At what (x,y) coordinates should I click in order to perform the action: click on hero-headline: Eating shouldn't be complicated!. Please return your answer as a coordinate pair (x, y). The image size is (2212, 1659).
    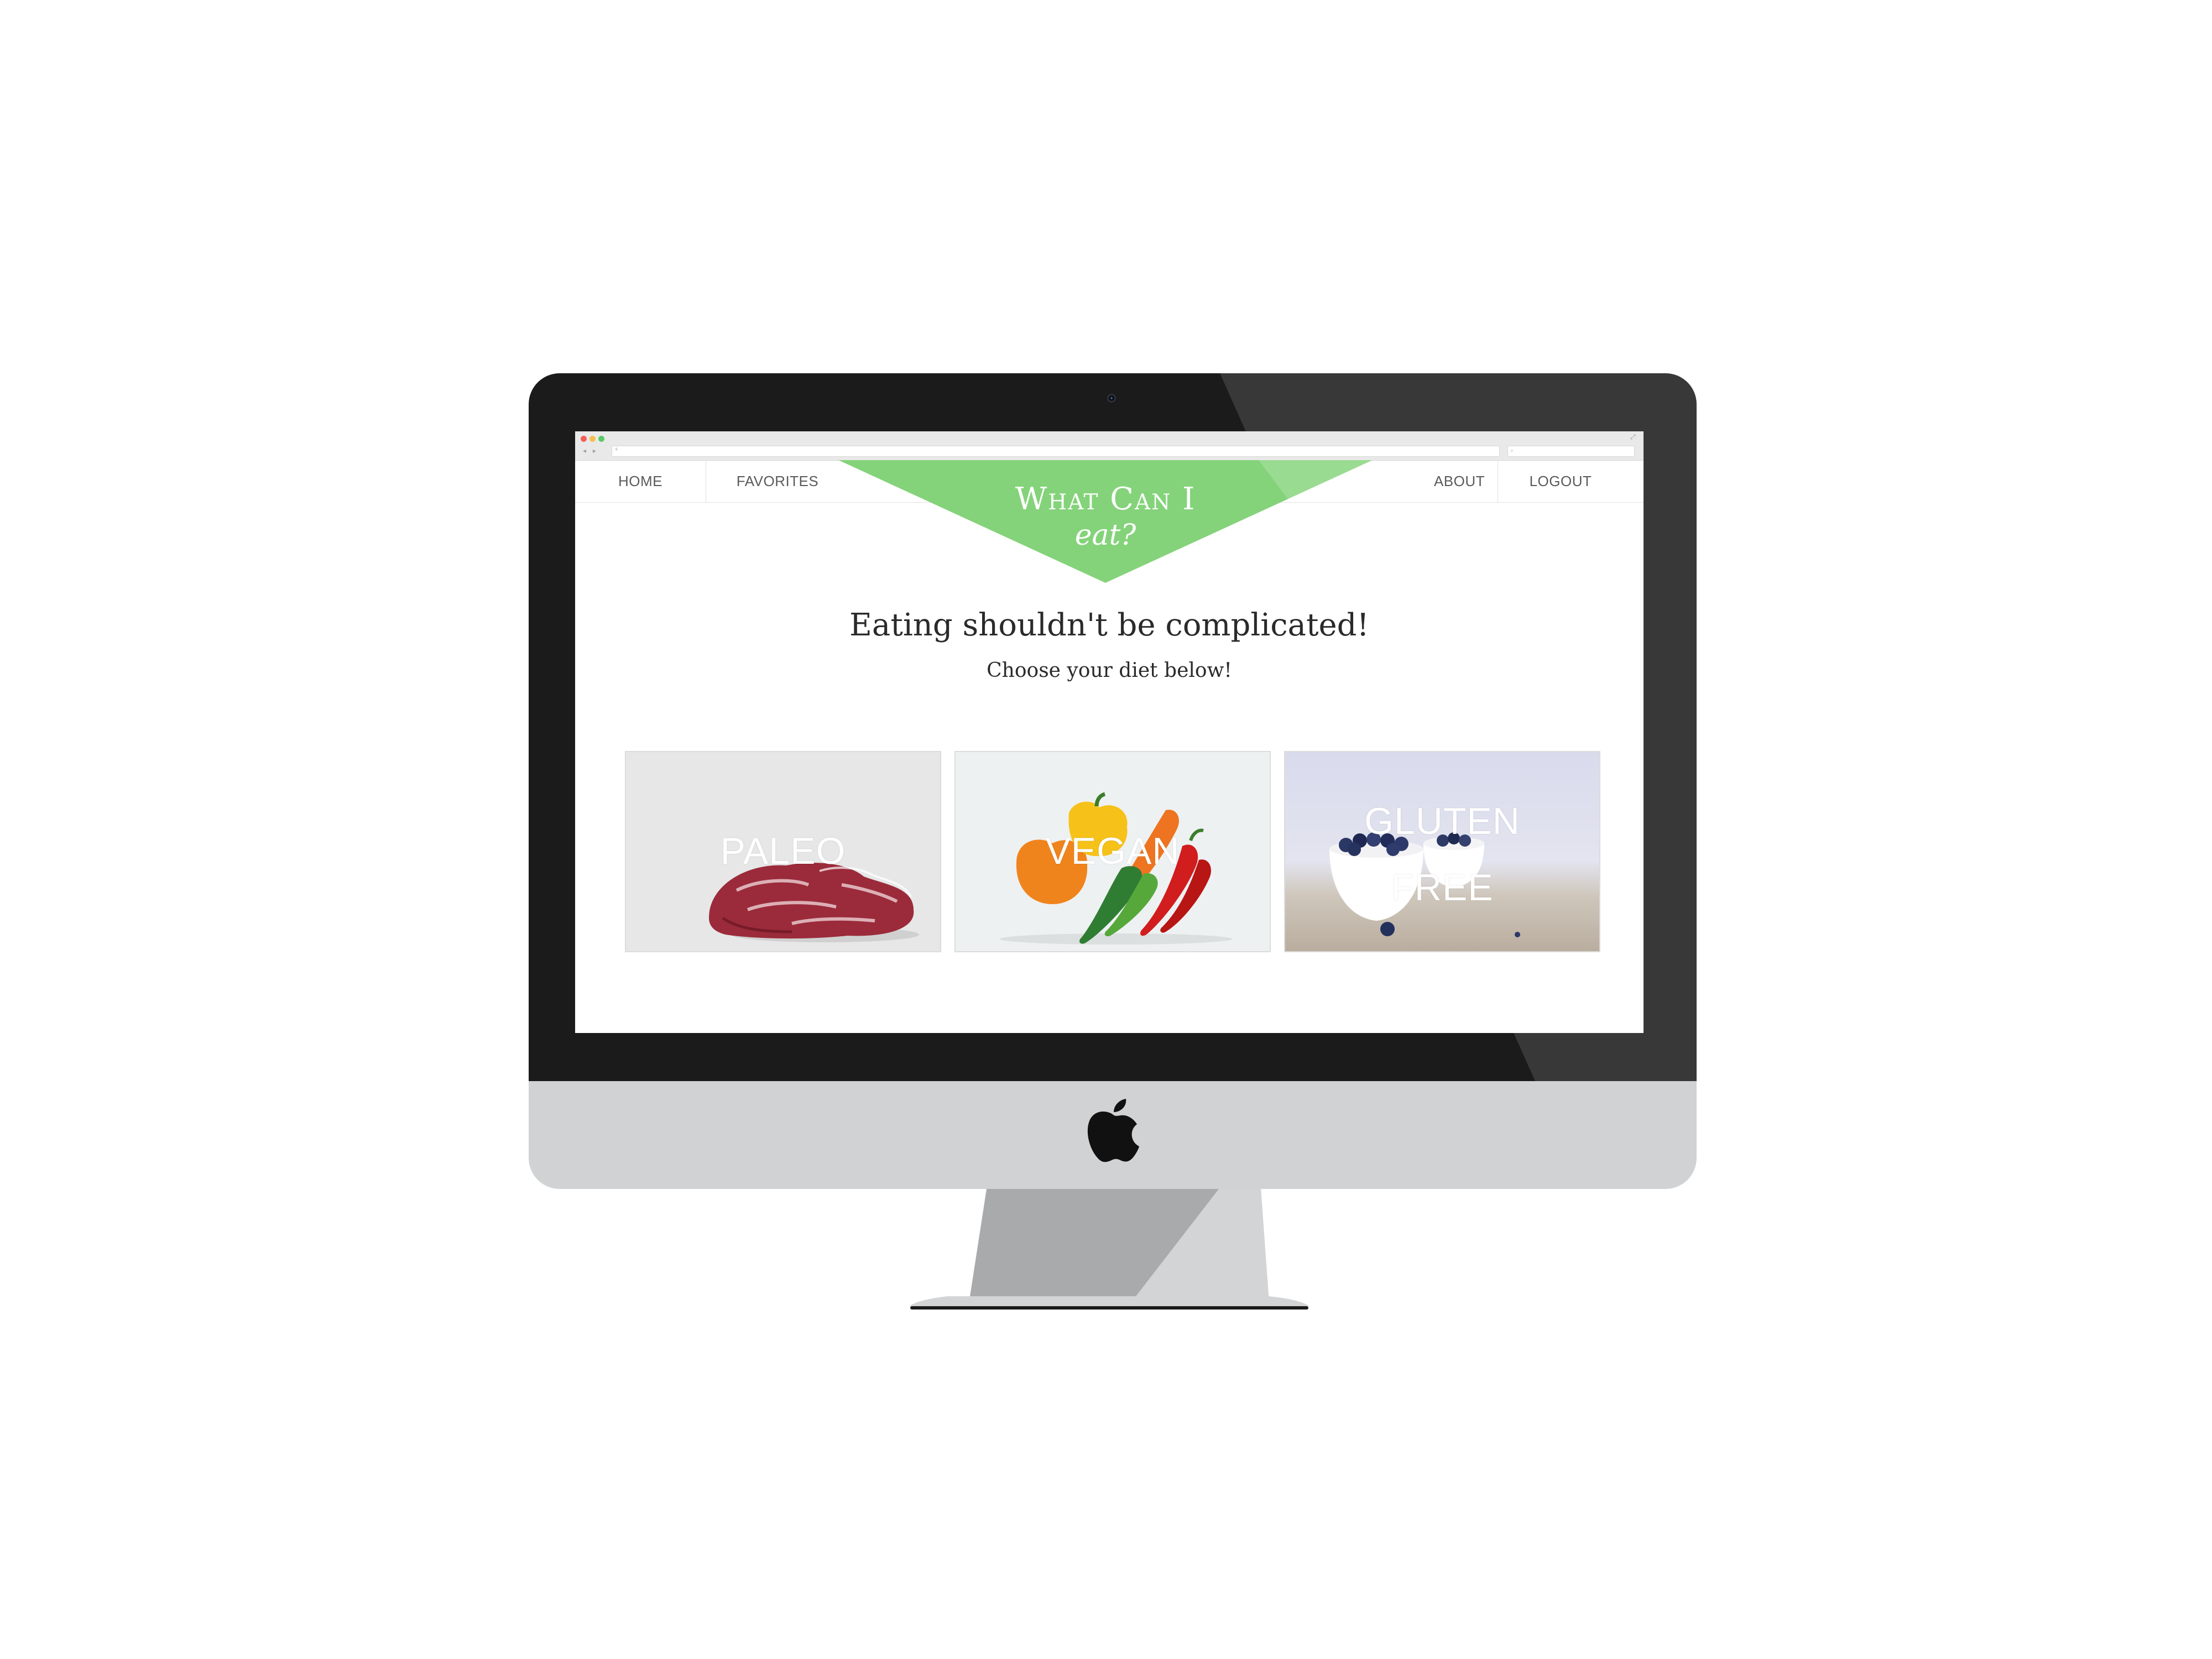
    Looking at the image, I should click on (1109, 625).